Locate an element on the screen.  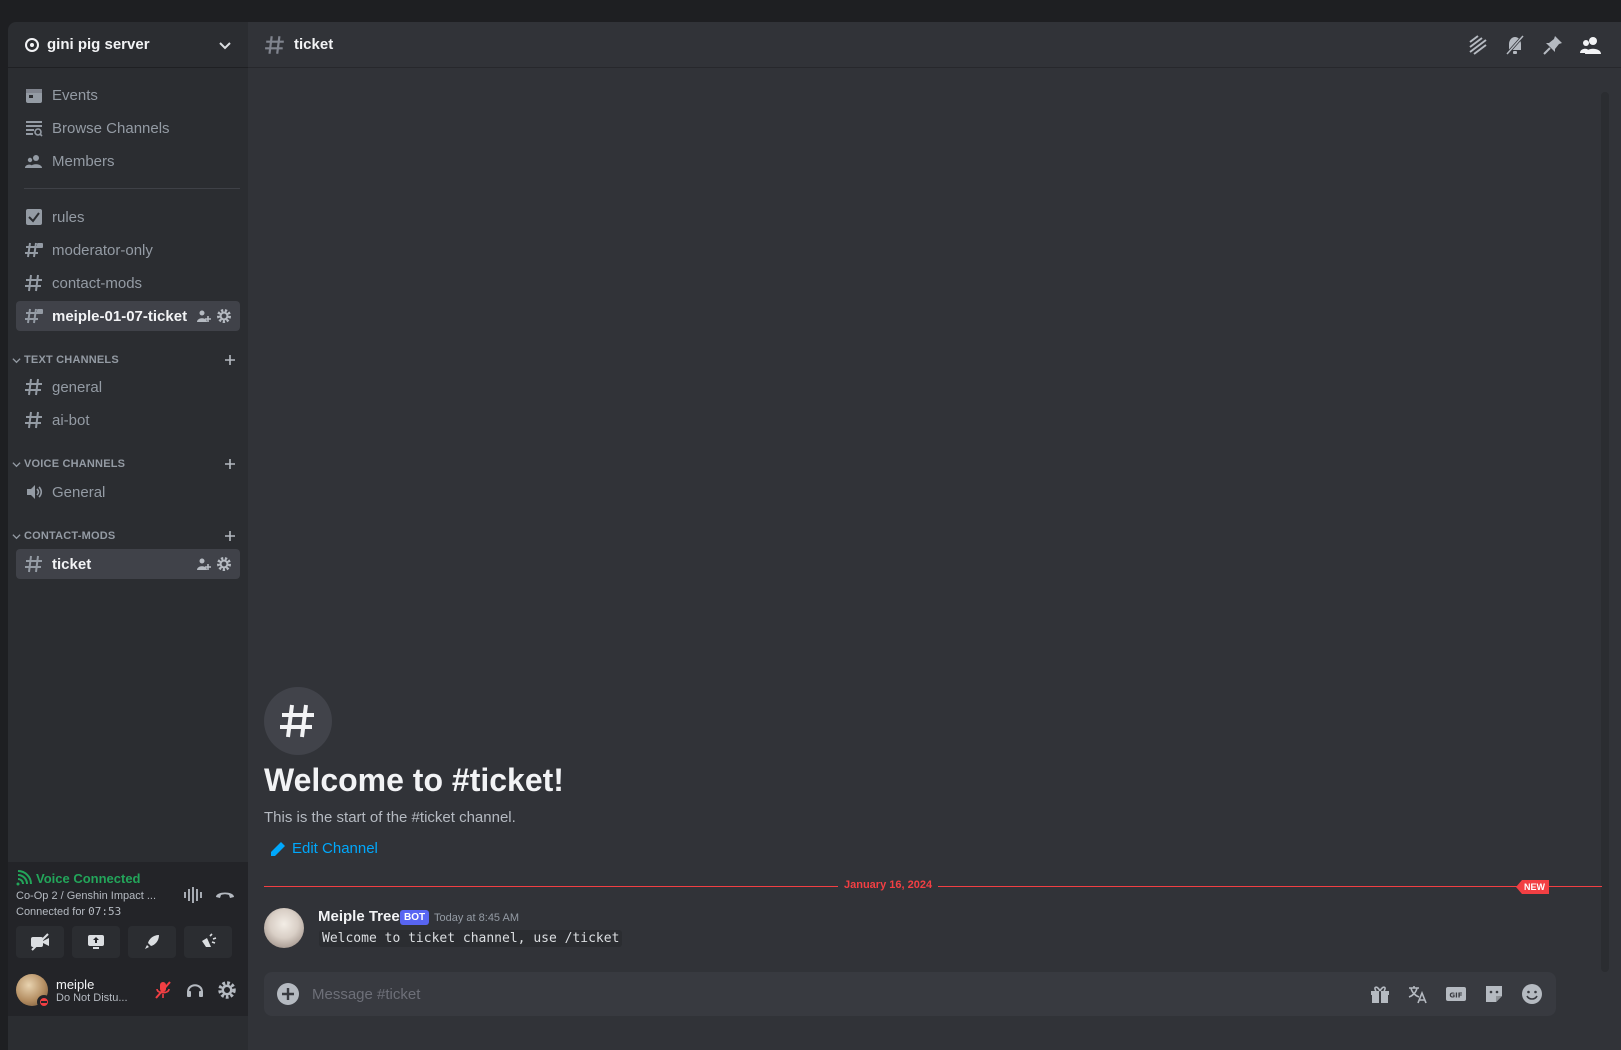
channel-contact-mods: contact-mods is located at coordinates (128, 283).